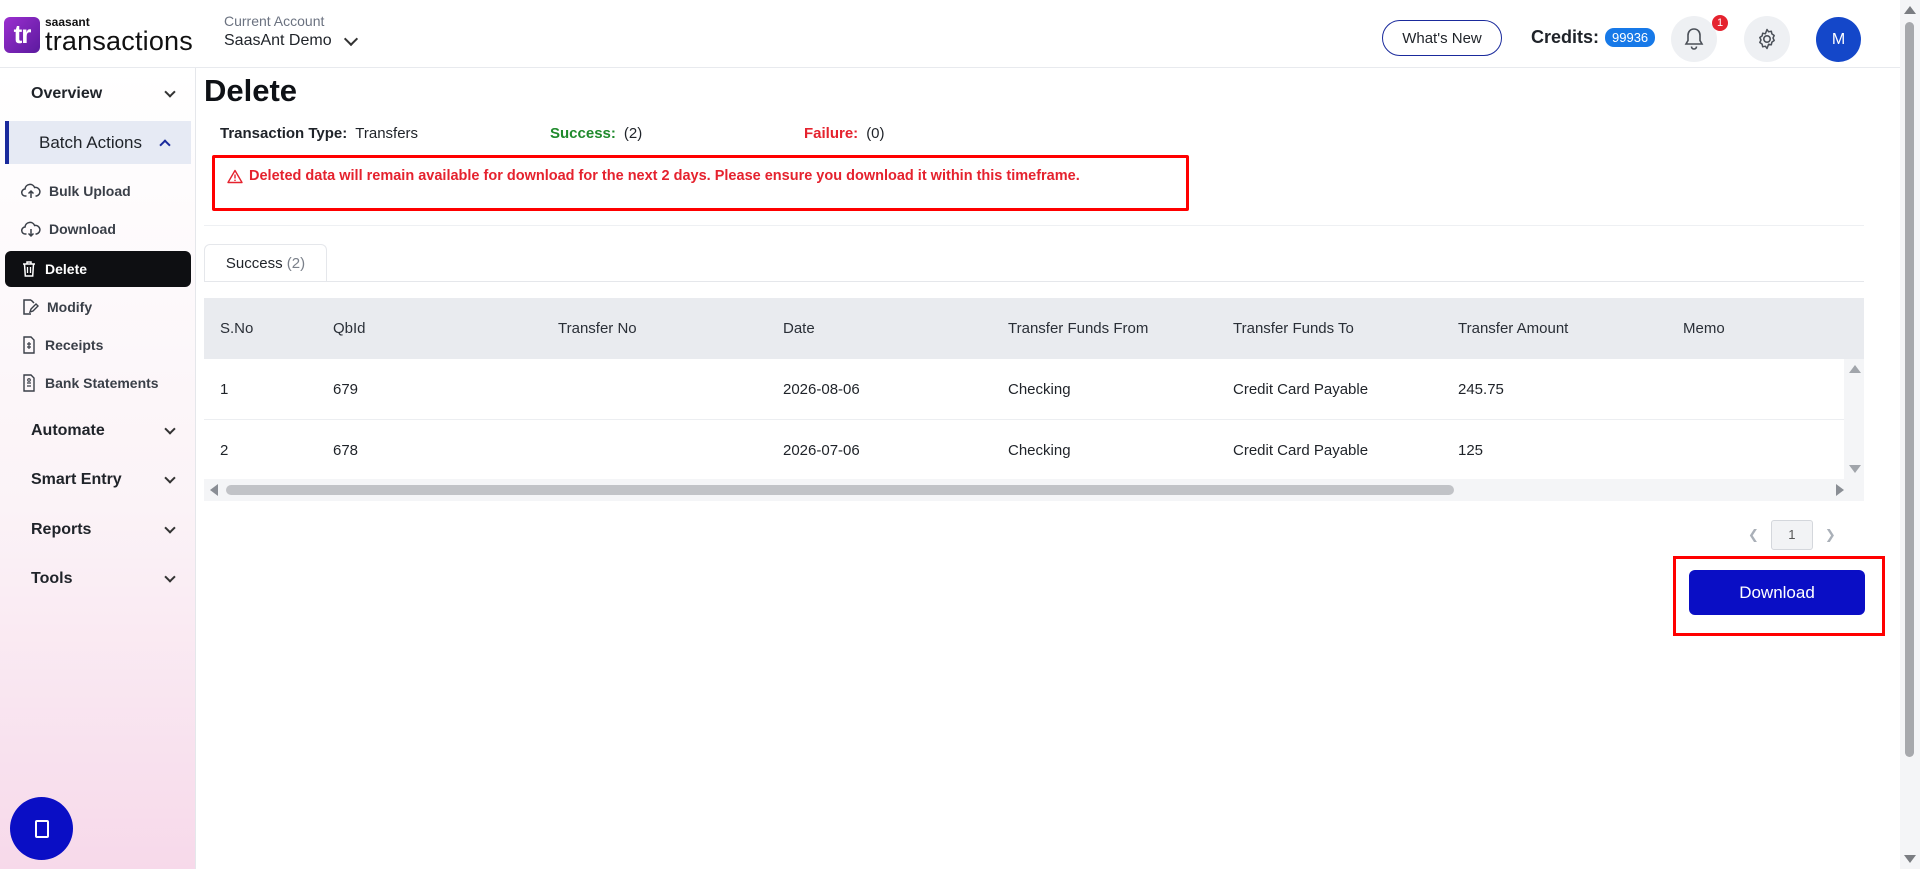  I want to click on sidebar-item-label: Bank Statements, so click(102, 383).